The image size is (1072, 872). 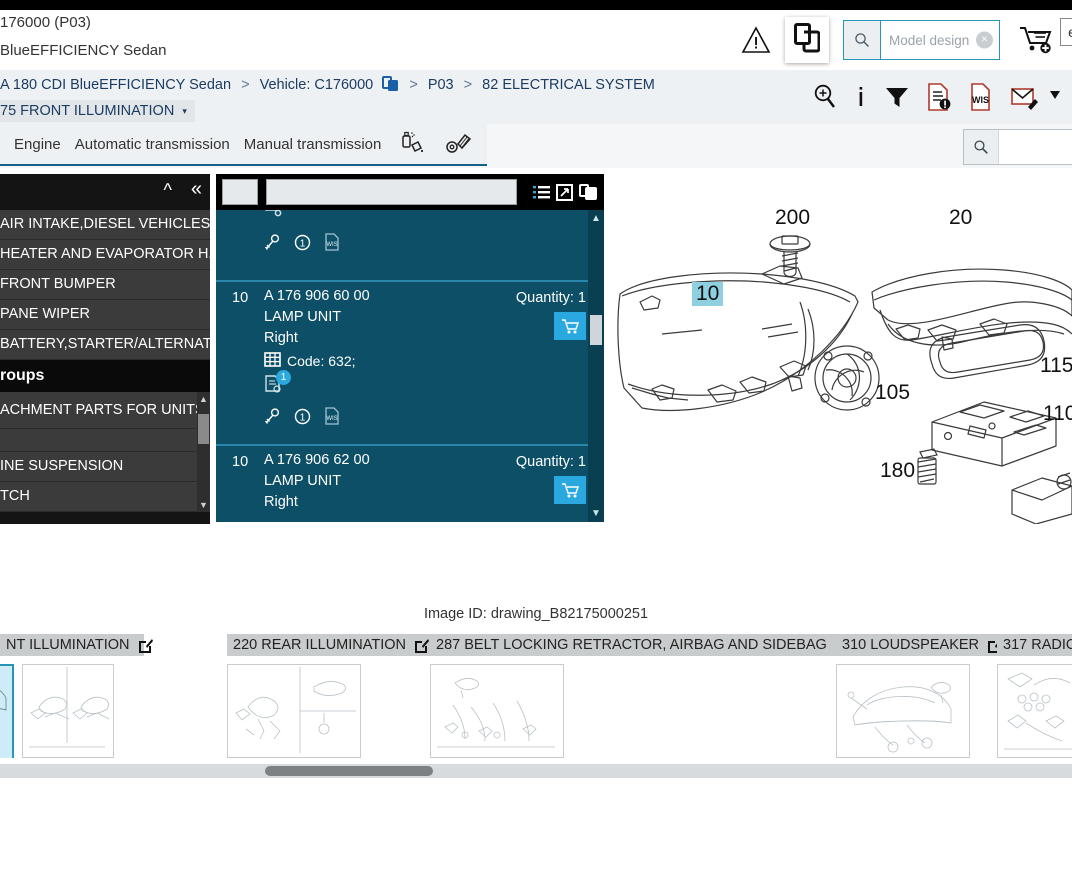 What do you see at coordinates (303, 481) in the screenshot?
I see `row-description: LAMP UNIT` at bounding box center [303, 481].